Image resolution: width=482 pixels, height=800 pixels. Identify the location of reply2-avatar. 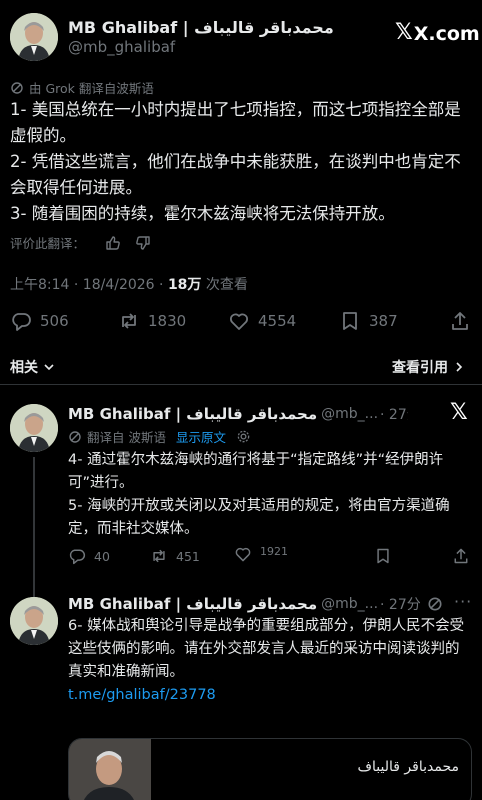
(34, 621).